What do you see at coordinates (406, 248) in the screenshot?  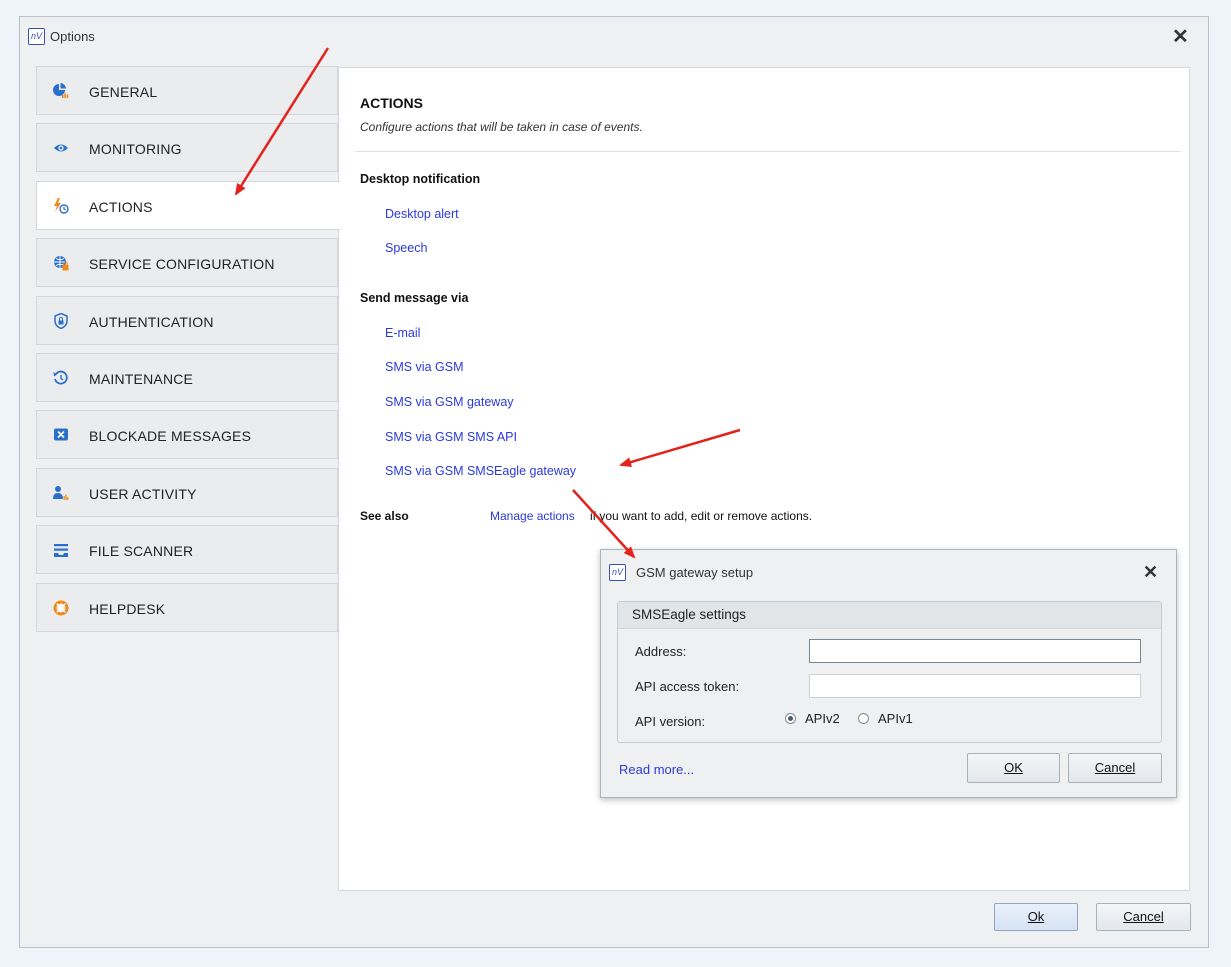 I see `link-speech: Speech` at bounding box center [406, 248].